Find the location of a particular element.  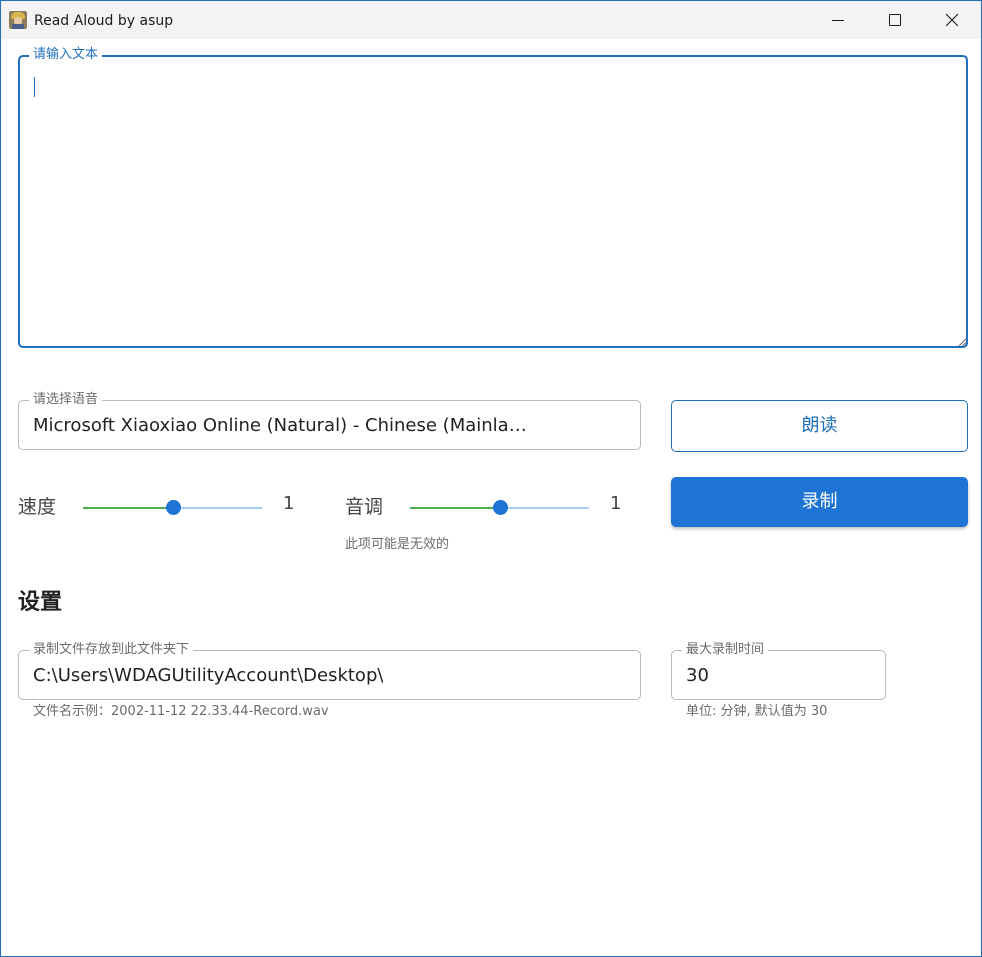

window-title: Read Aloud by asup is located at coordinates (104, 21).